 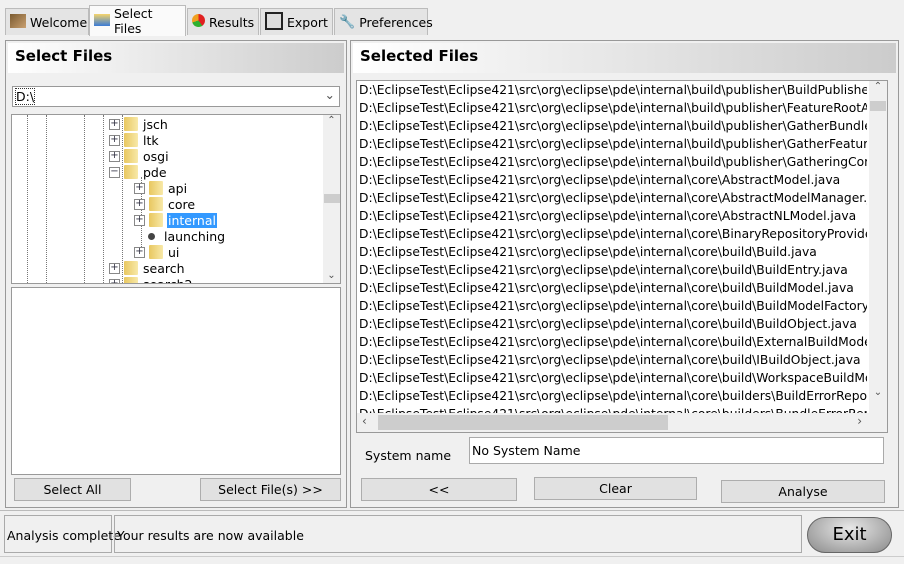 I want to click on tab-export: Export, so click(x=296, y=21).